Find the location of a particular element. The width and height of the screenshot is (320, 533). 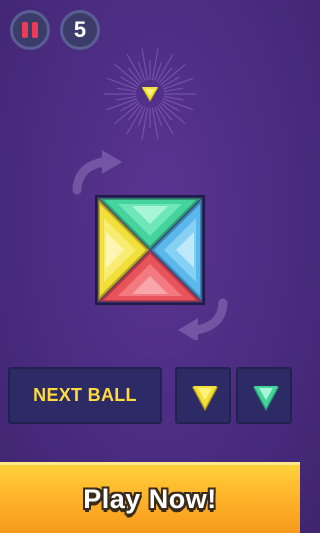

current-ball is located at coordinates (150, 94).